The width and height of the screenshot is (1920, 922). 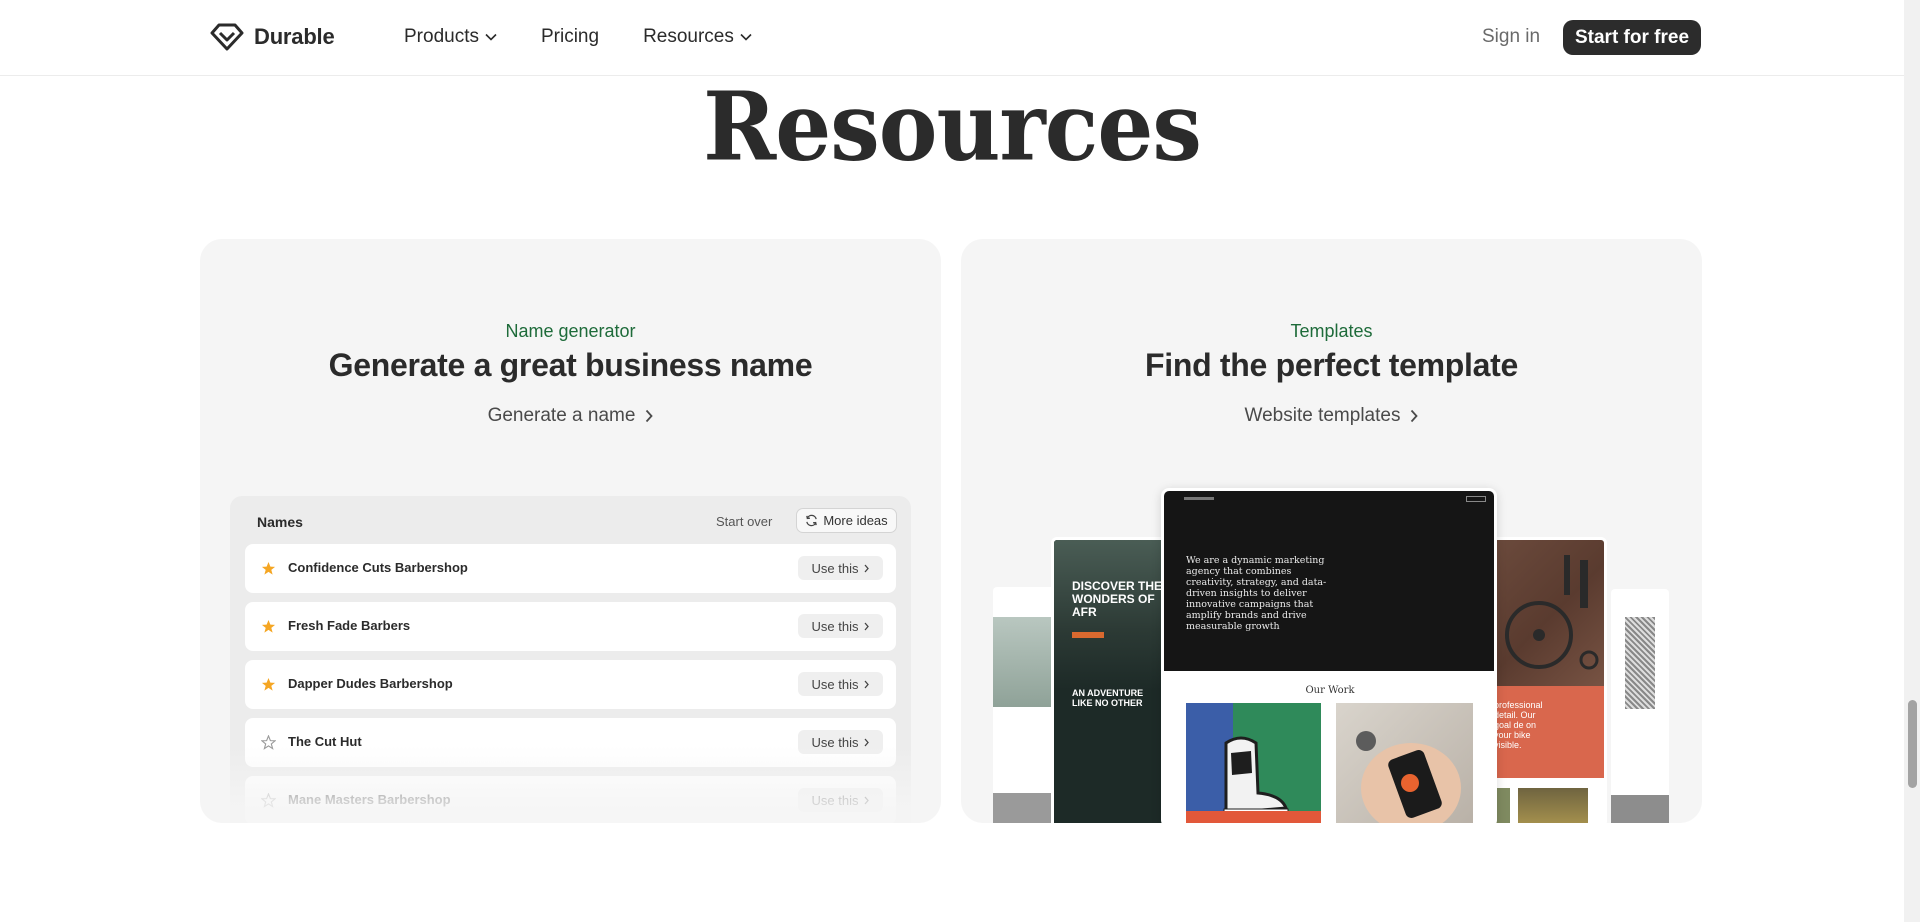 I want to click on template-nav-button, so click(x=1476, y=499).